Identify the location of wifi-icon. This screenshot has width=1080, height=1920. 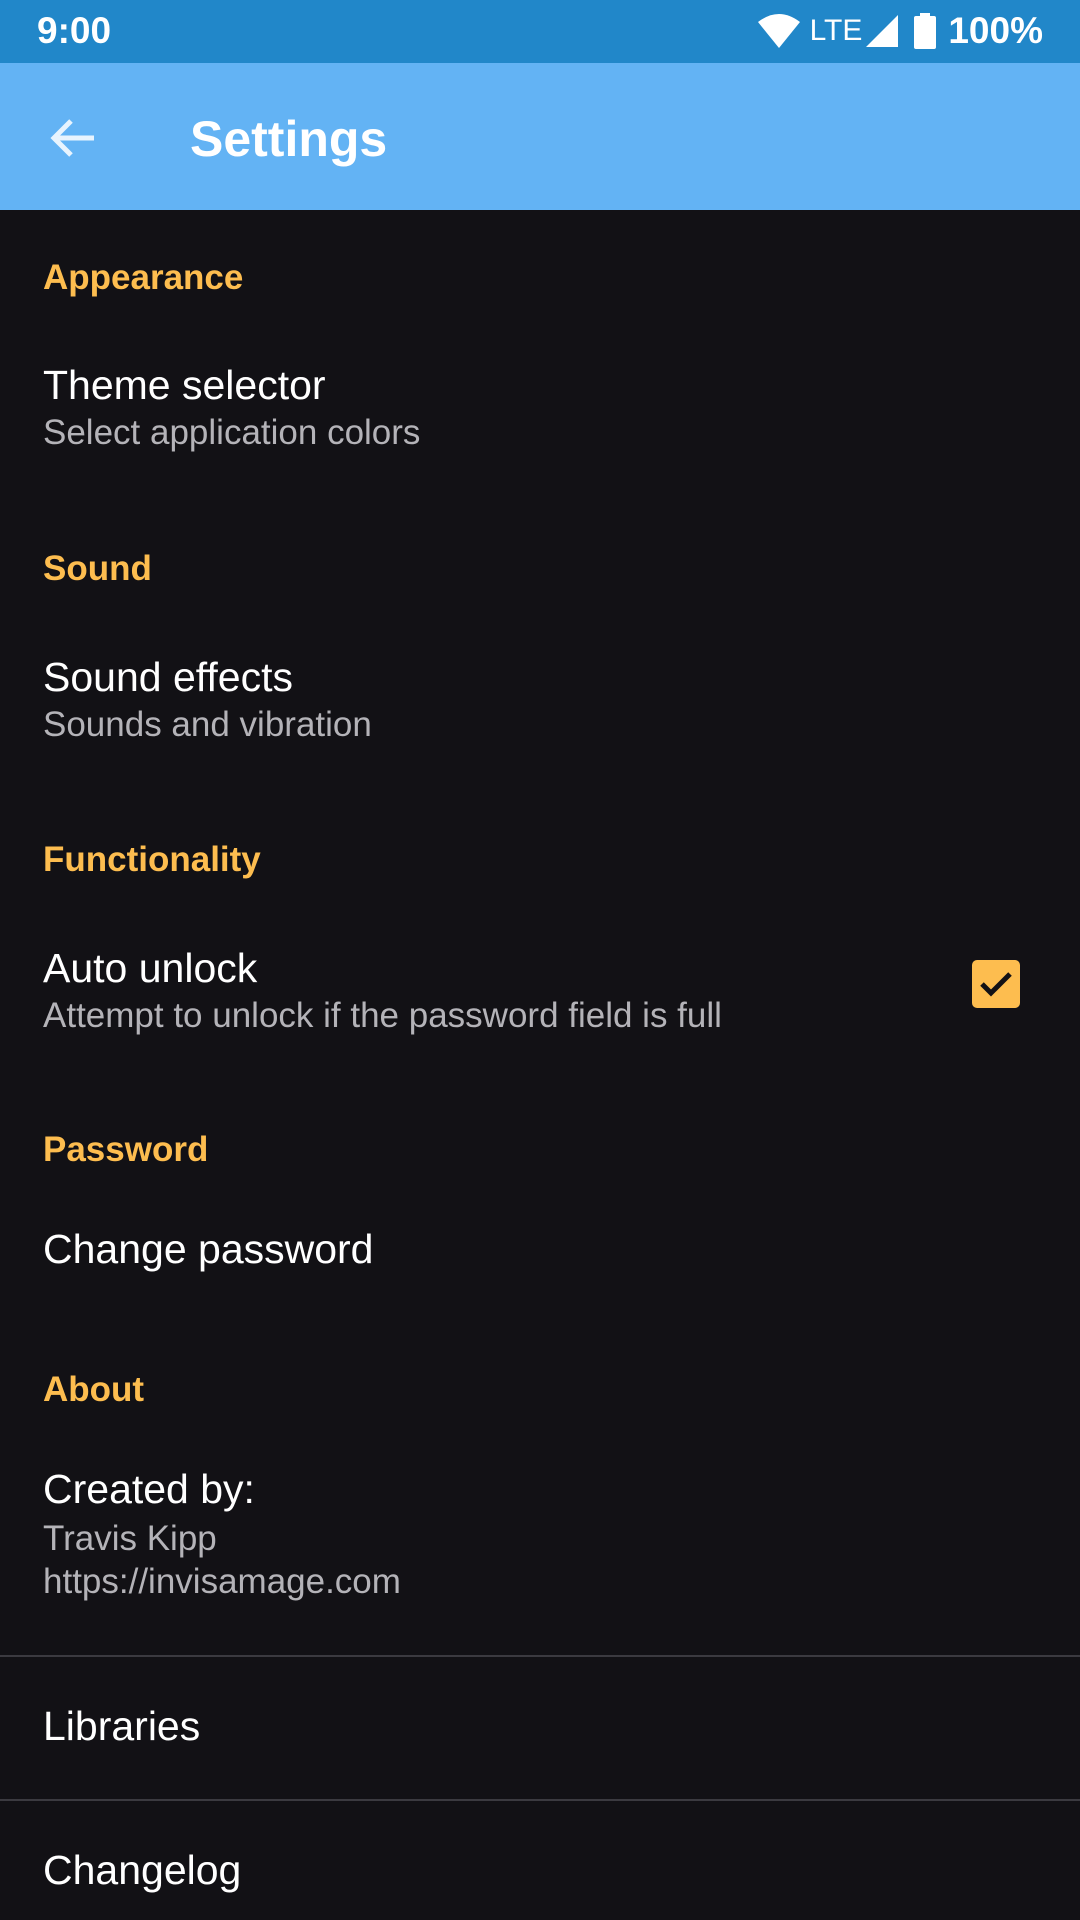
(778, 31).